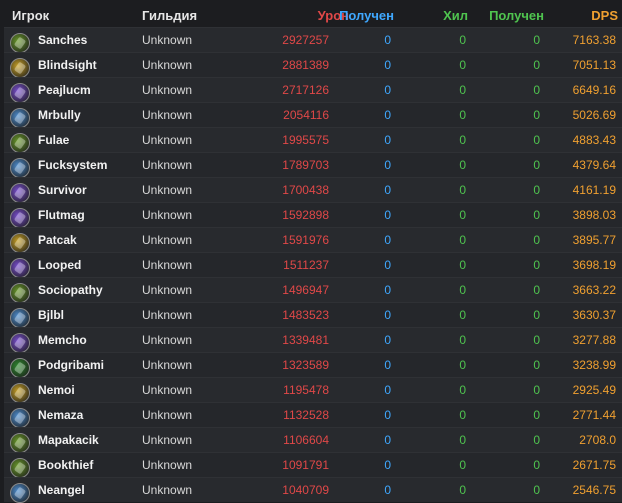  Describe the element at coordinates (70, 290) in the screenshot. I see `player-name: Sociopathy` at that location.